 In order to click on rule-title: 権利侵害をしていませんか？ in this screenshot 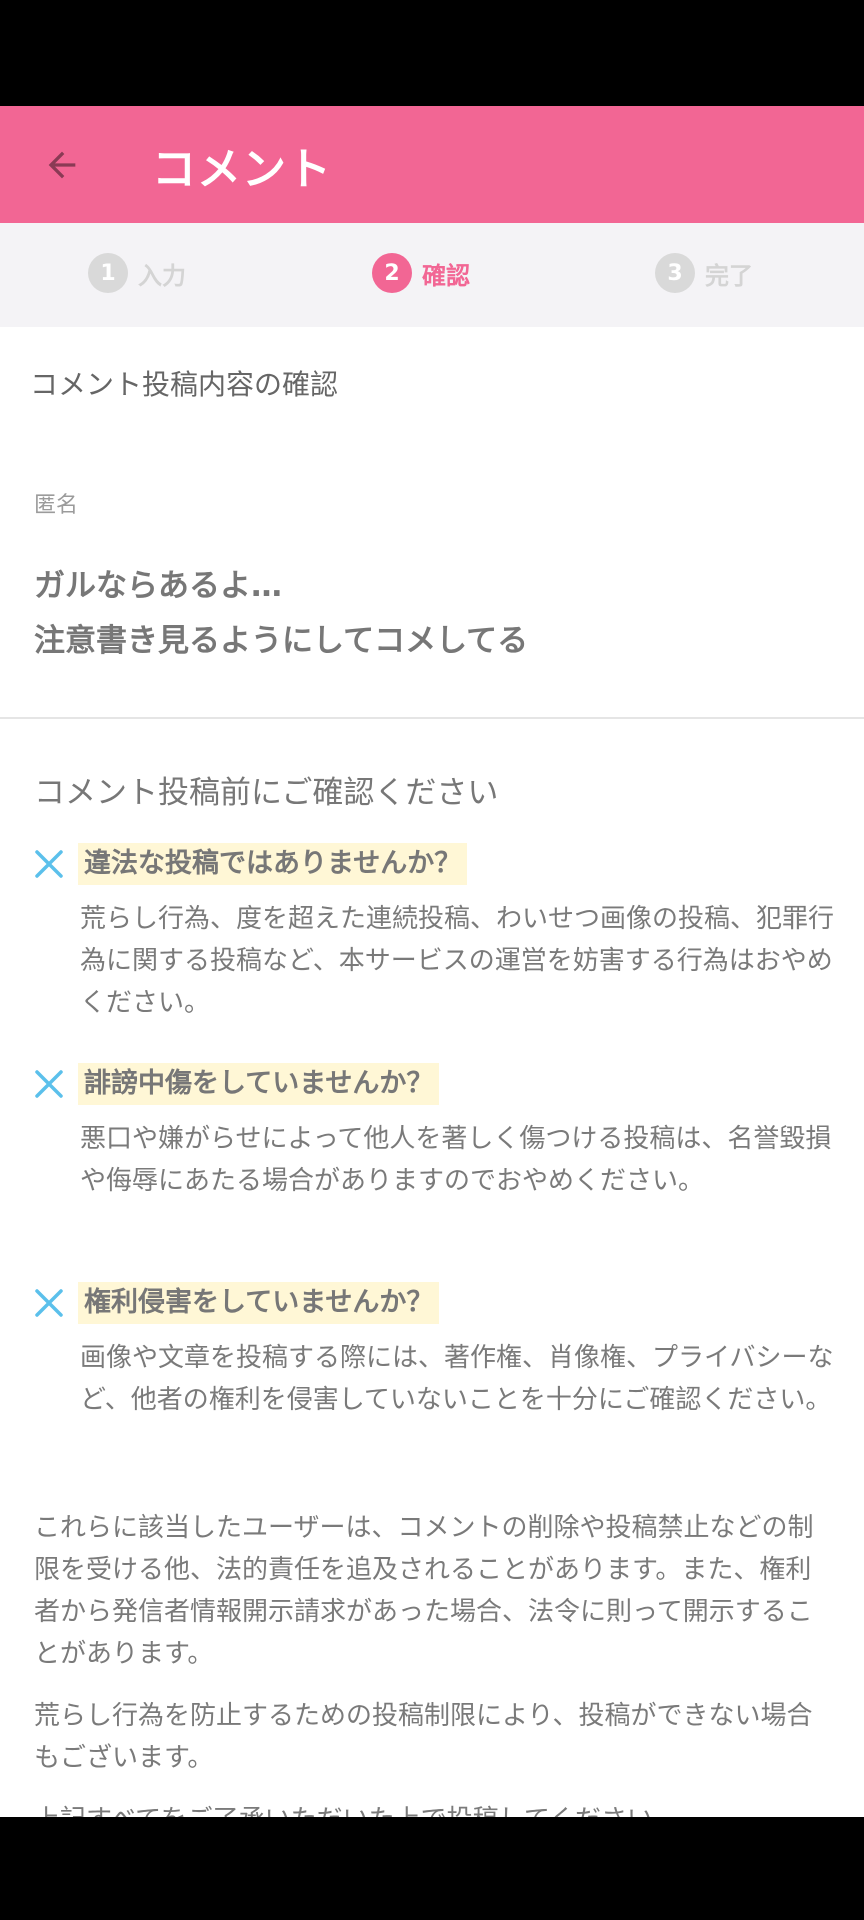, I will do `click(259, 1303)`.